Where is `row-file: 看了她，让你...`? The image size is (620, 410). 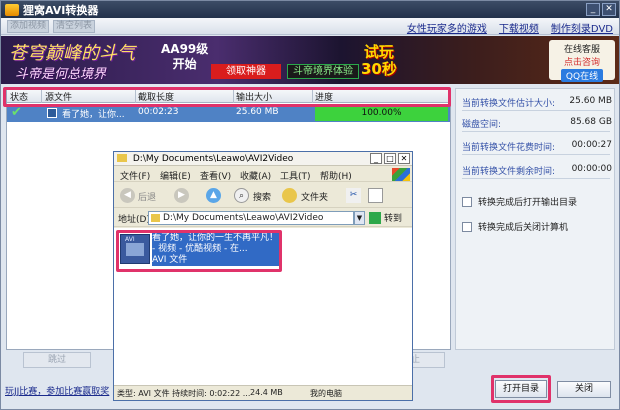 row-file: 看了她，让你... is located at coordinates (93, 115).